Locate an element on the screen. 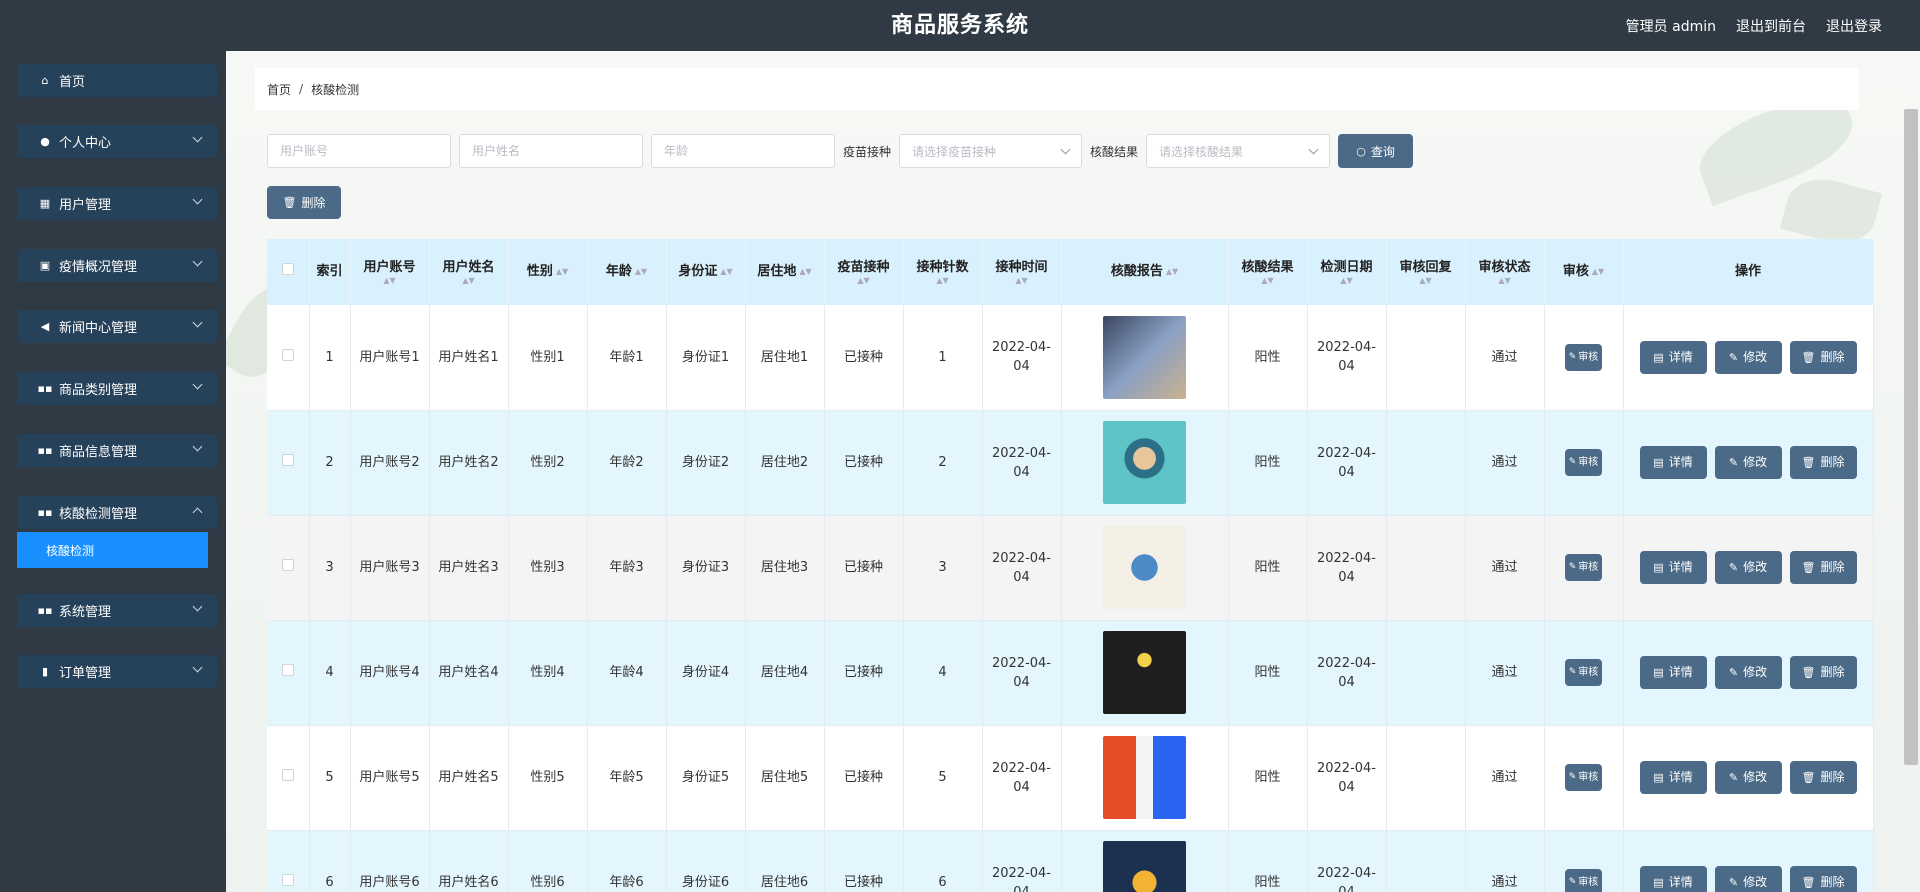  col-header: 接种时间 ▲▼ is located at coordinates (1022, 272).